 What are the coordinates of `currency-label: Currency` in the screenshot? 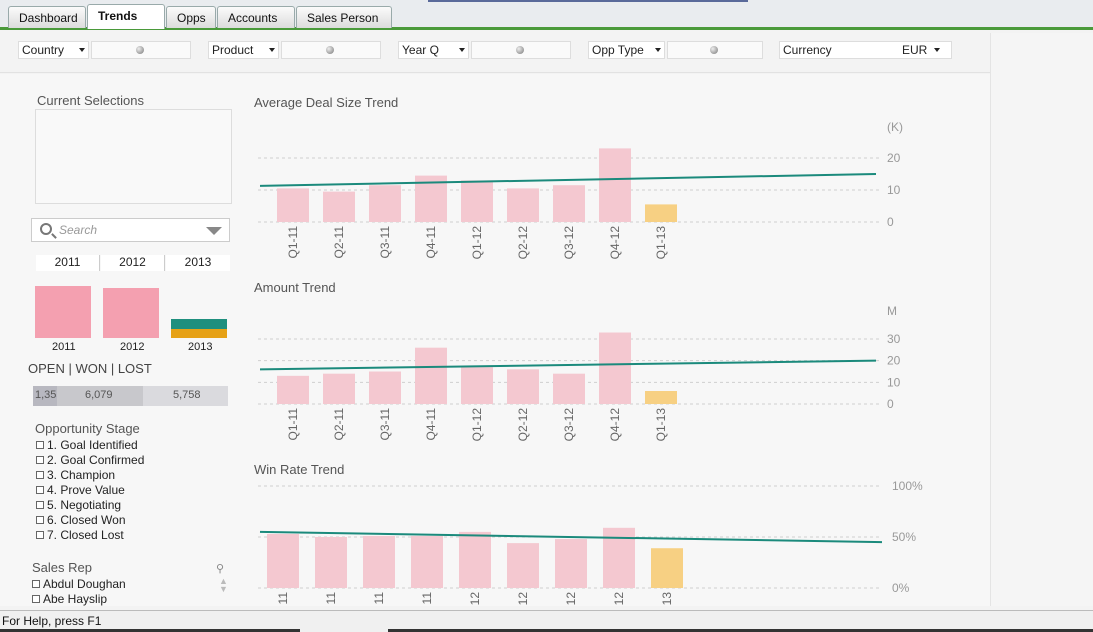 It's located at (807, 50).